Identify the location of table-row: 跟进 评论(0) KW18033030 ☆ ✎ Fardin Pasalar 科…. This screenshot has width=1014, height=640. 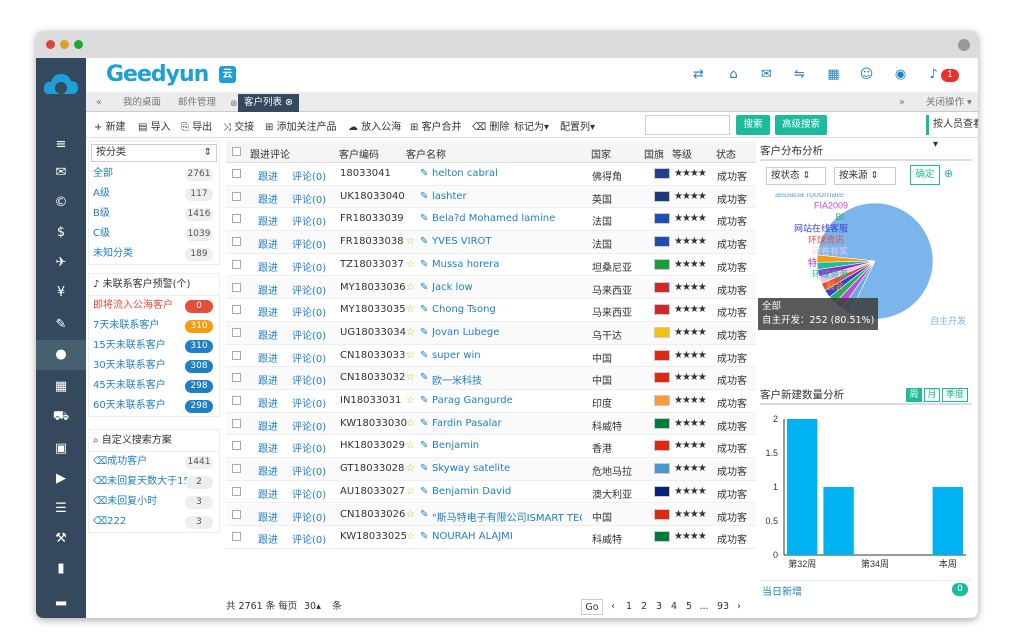
(491, 424).